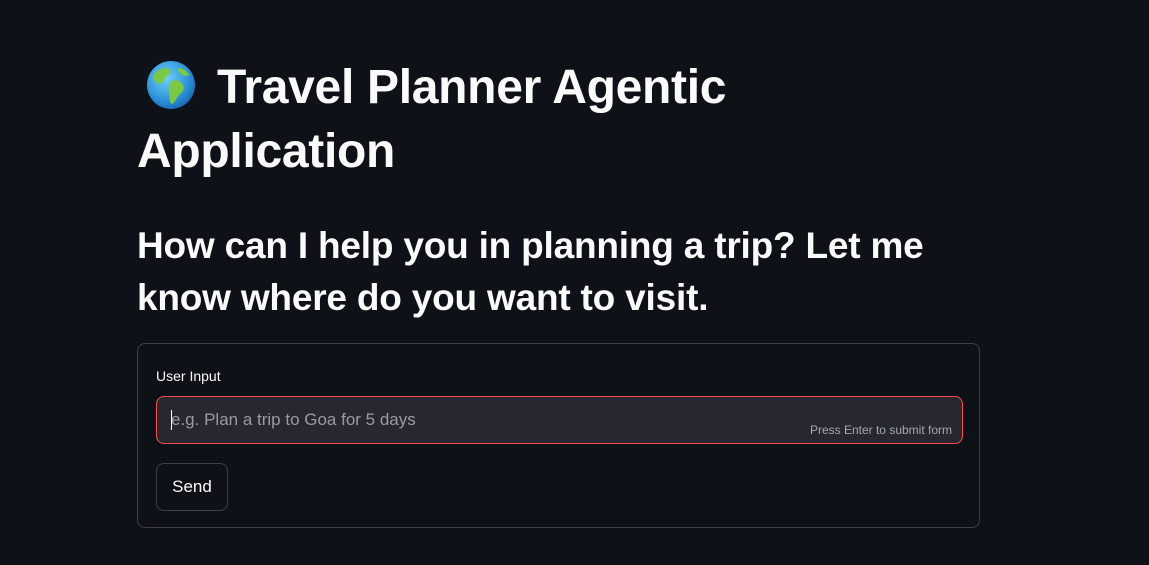 The width and height of the screenshot is (1149, 565). Describe the element at coordinates (880, 430) in the screenshot. I see `submit-hint: Press Enter to submit form` at that location.